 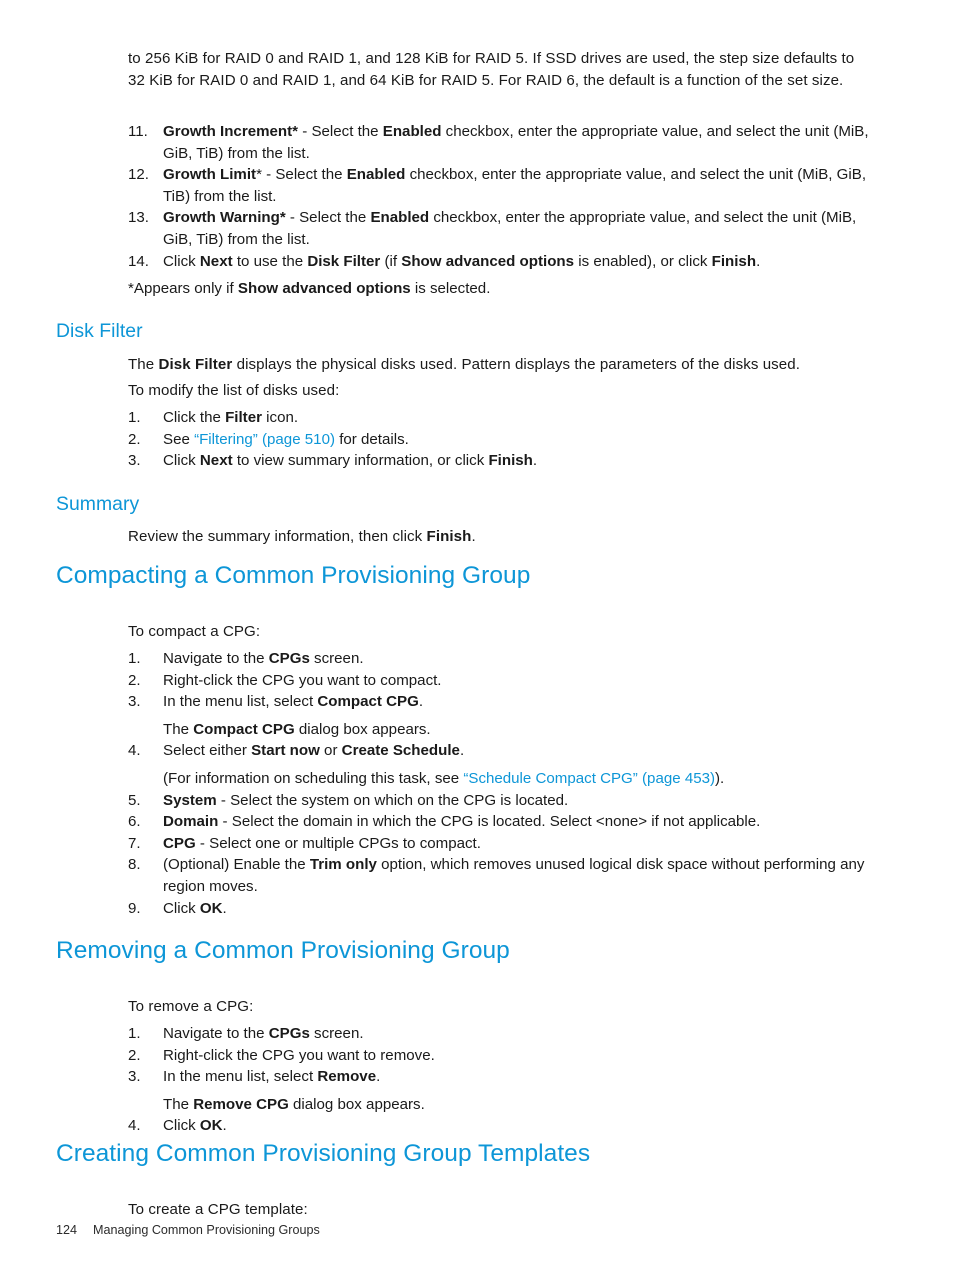 I want to click on emphasis-term: Trim only, so click(x=343, y=865).